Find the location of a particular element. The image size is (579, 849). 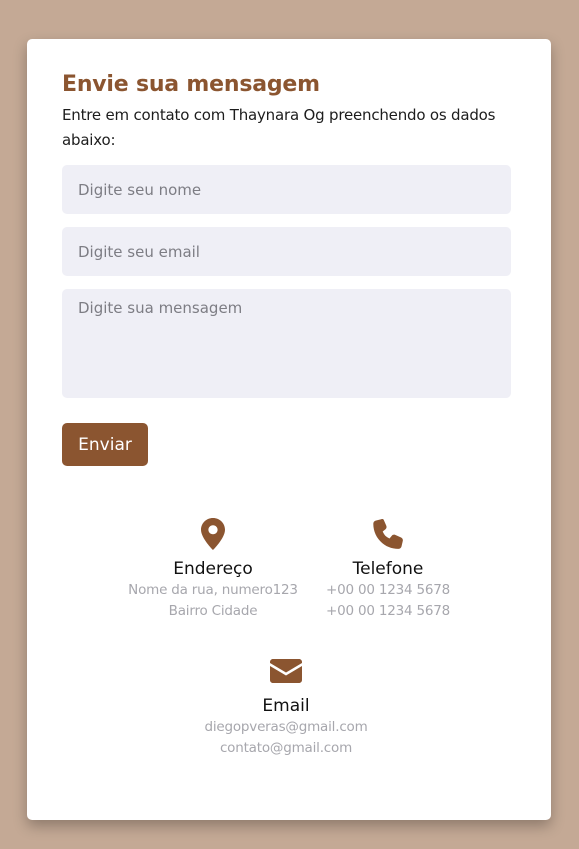

address-title: Endereço is located at coordinates (213, 569).